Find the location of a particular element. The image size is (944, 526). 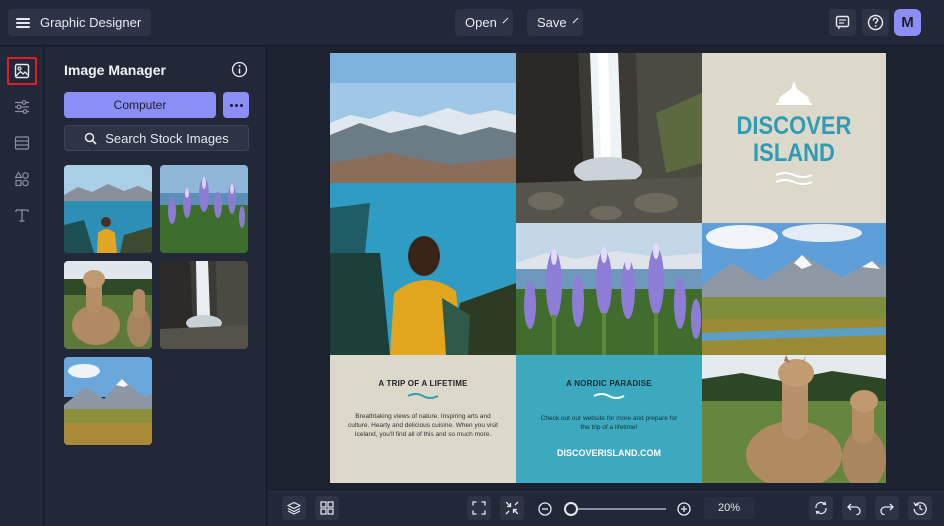

discover-title-line2: ISLAND is located at coordinates (794, 153).